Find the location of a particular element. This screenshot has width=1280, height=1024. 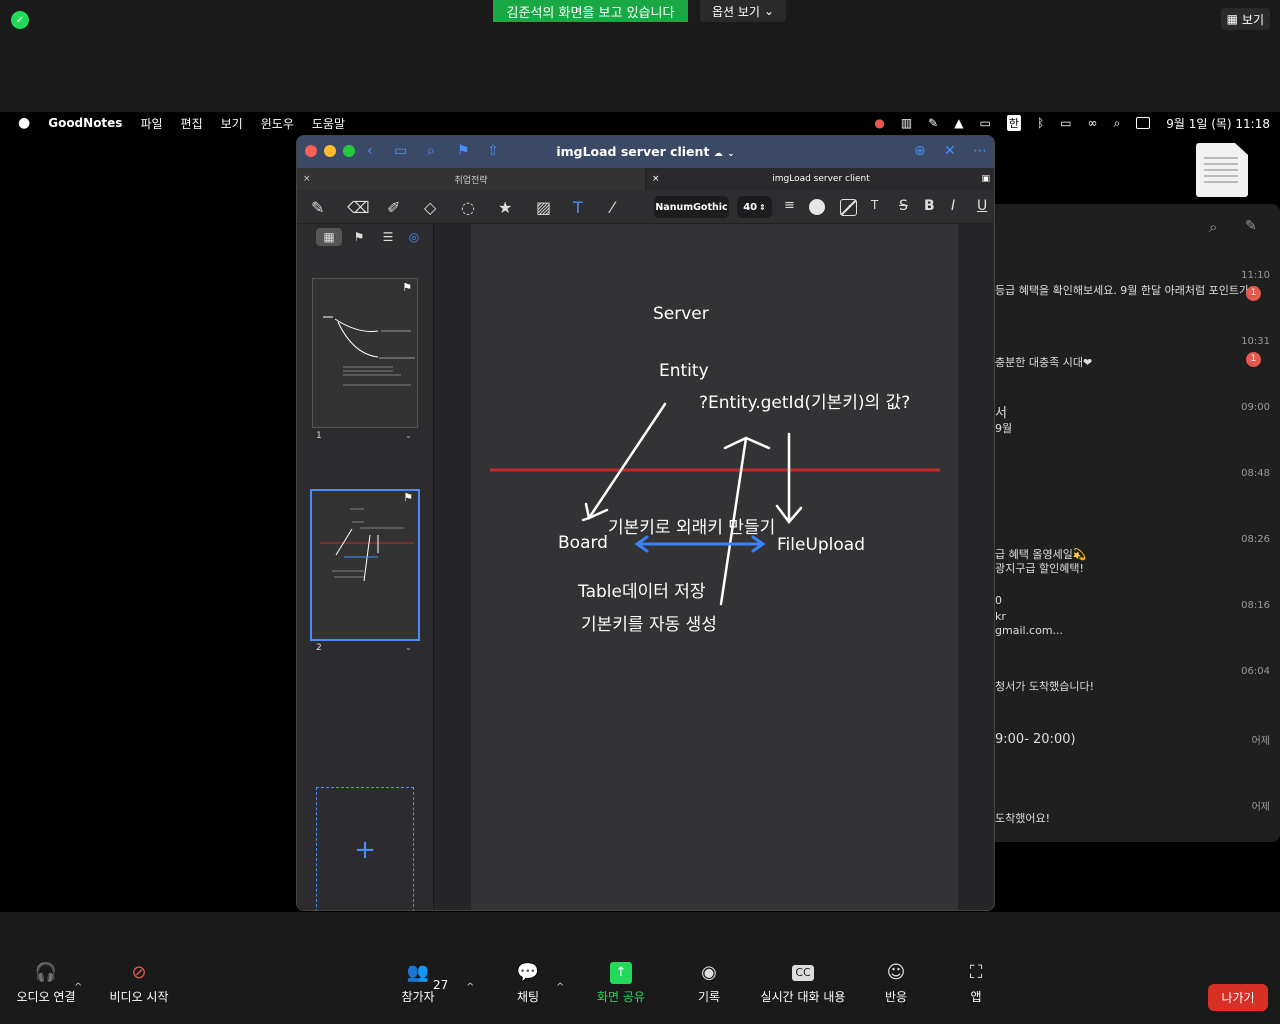

font-family-selector: NanumGothic is located at coordinates (691, 207).